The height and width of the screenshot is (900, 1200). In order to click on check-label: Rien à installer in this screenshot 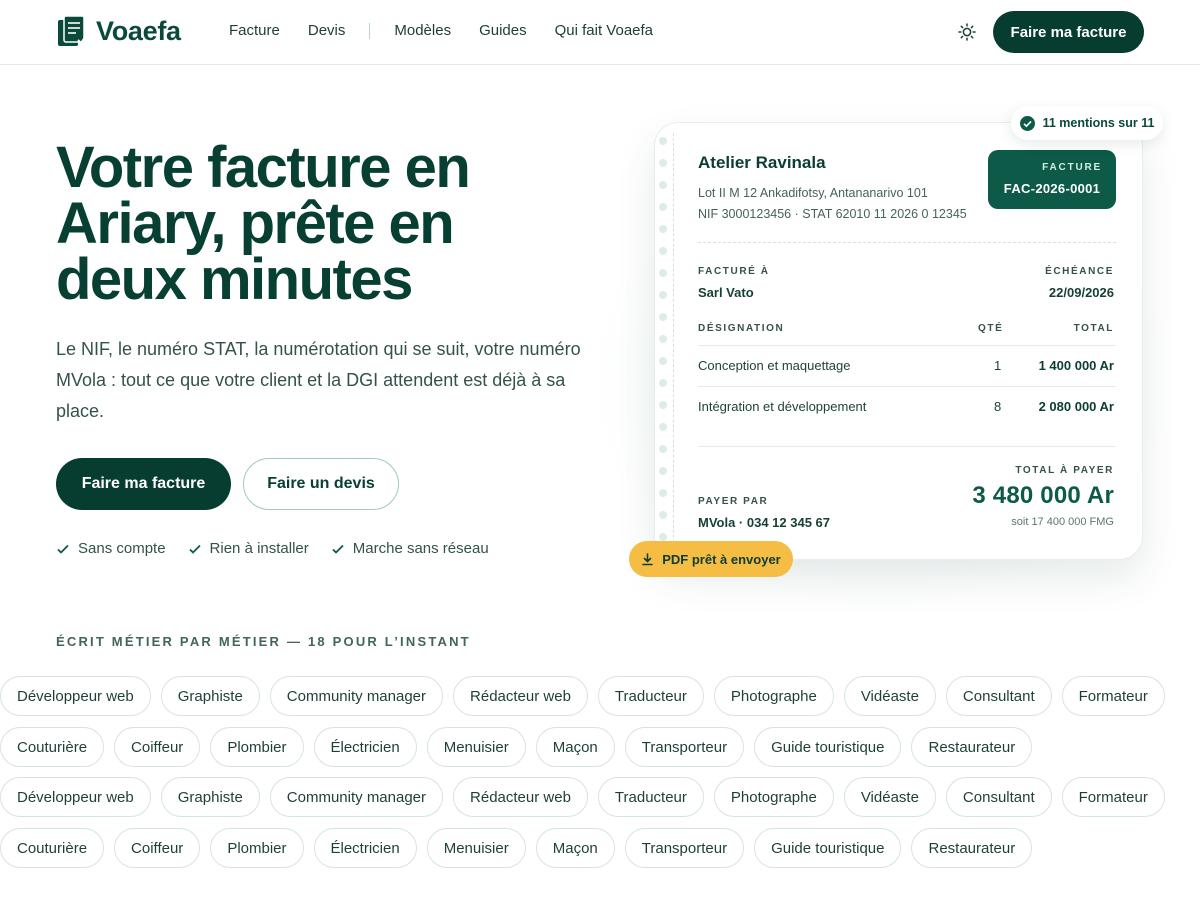, I will do `click(259, 548)`.